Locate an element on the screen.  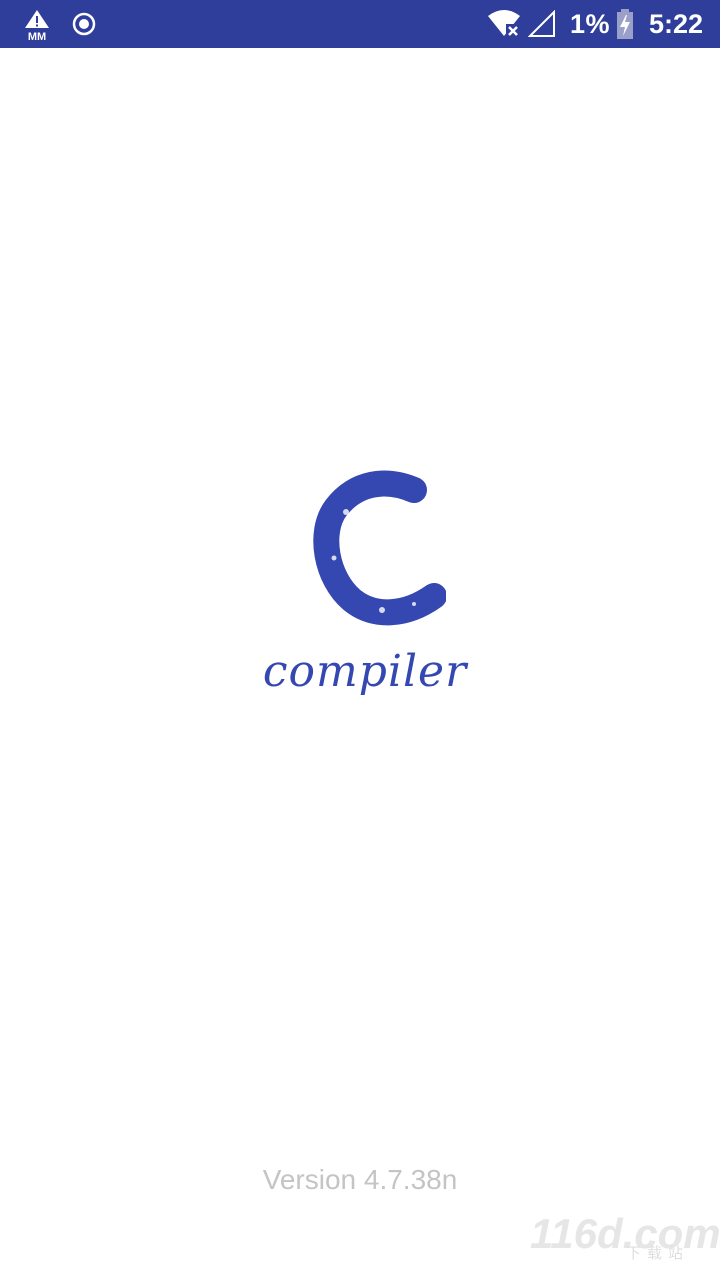
battery-charging-icon is located at coordinates (625, 24).